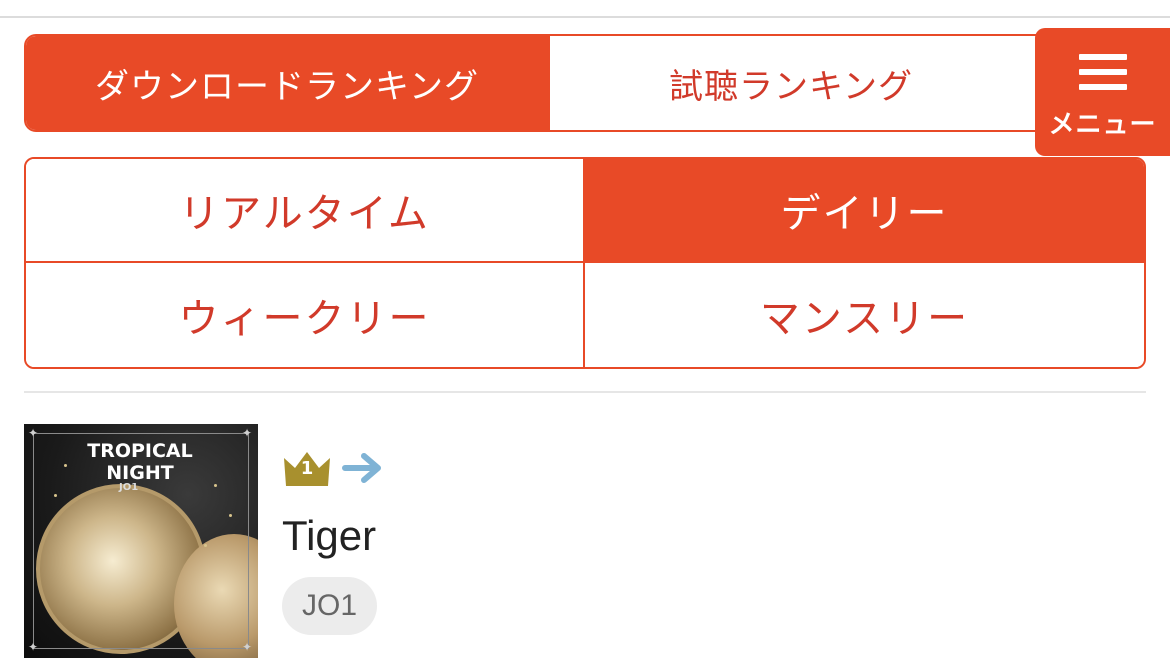 Image resolution: width=1170 pixels, height=672 pixels. What do you see at coordinates (141, 541) in the screenshot?
I see `album-cover: ✦ ✦ ✦ ✦ TROPICAL NIGHT JO1` at bounding box center [141, 541].